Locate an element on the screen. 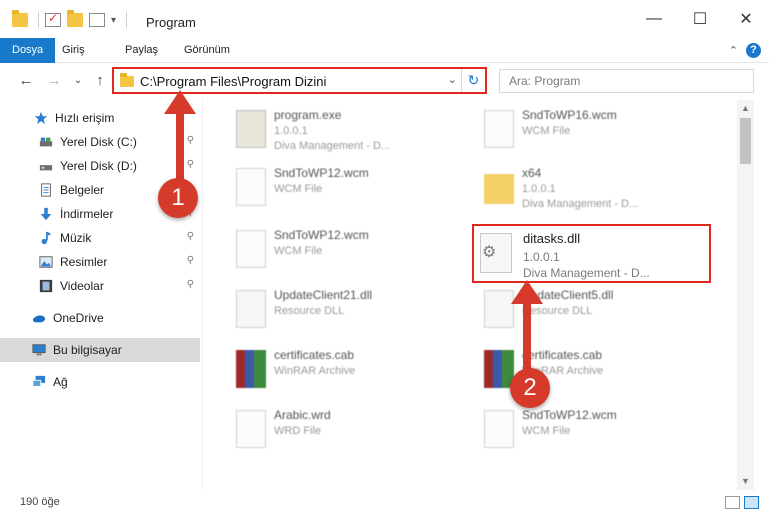  qat-dropdown-icon: ▾ is located at coordinates (113, 20).